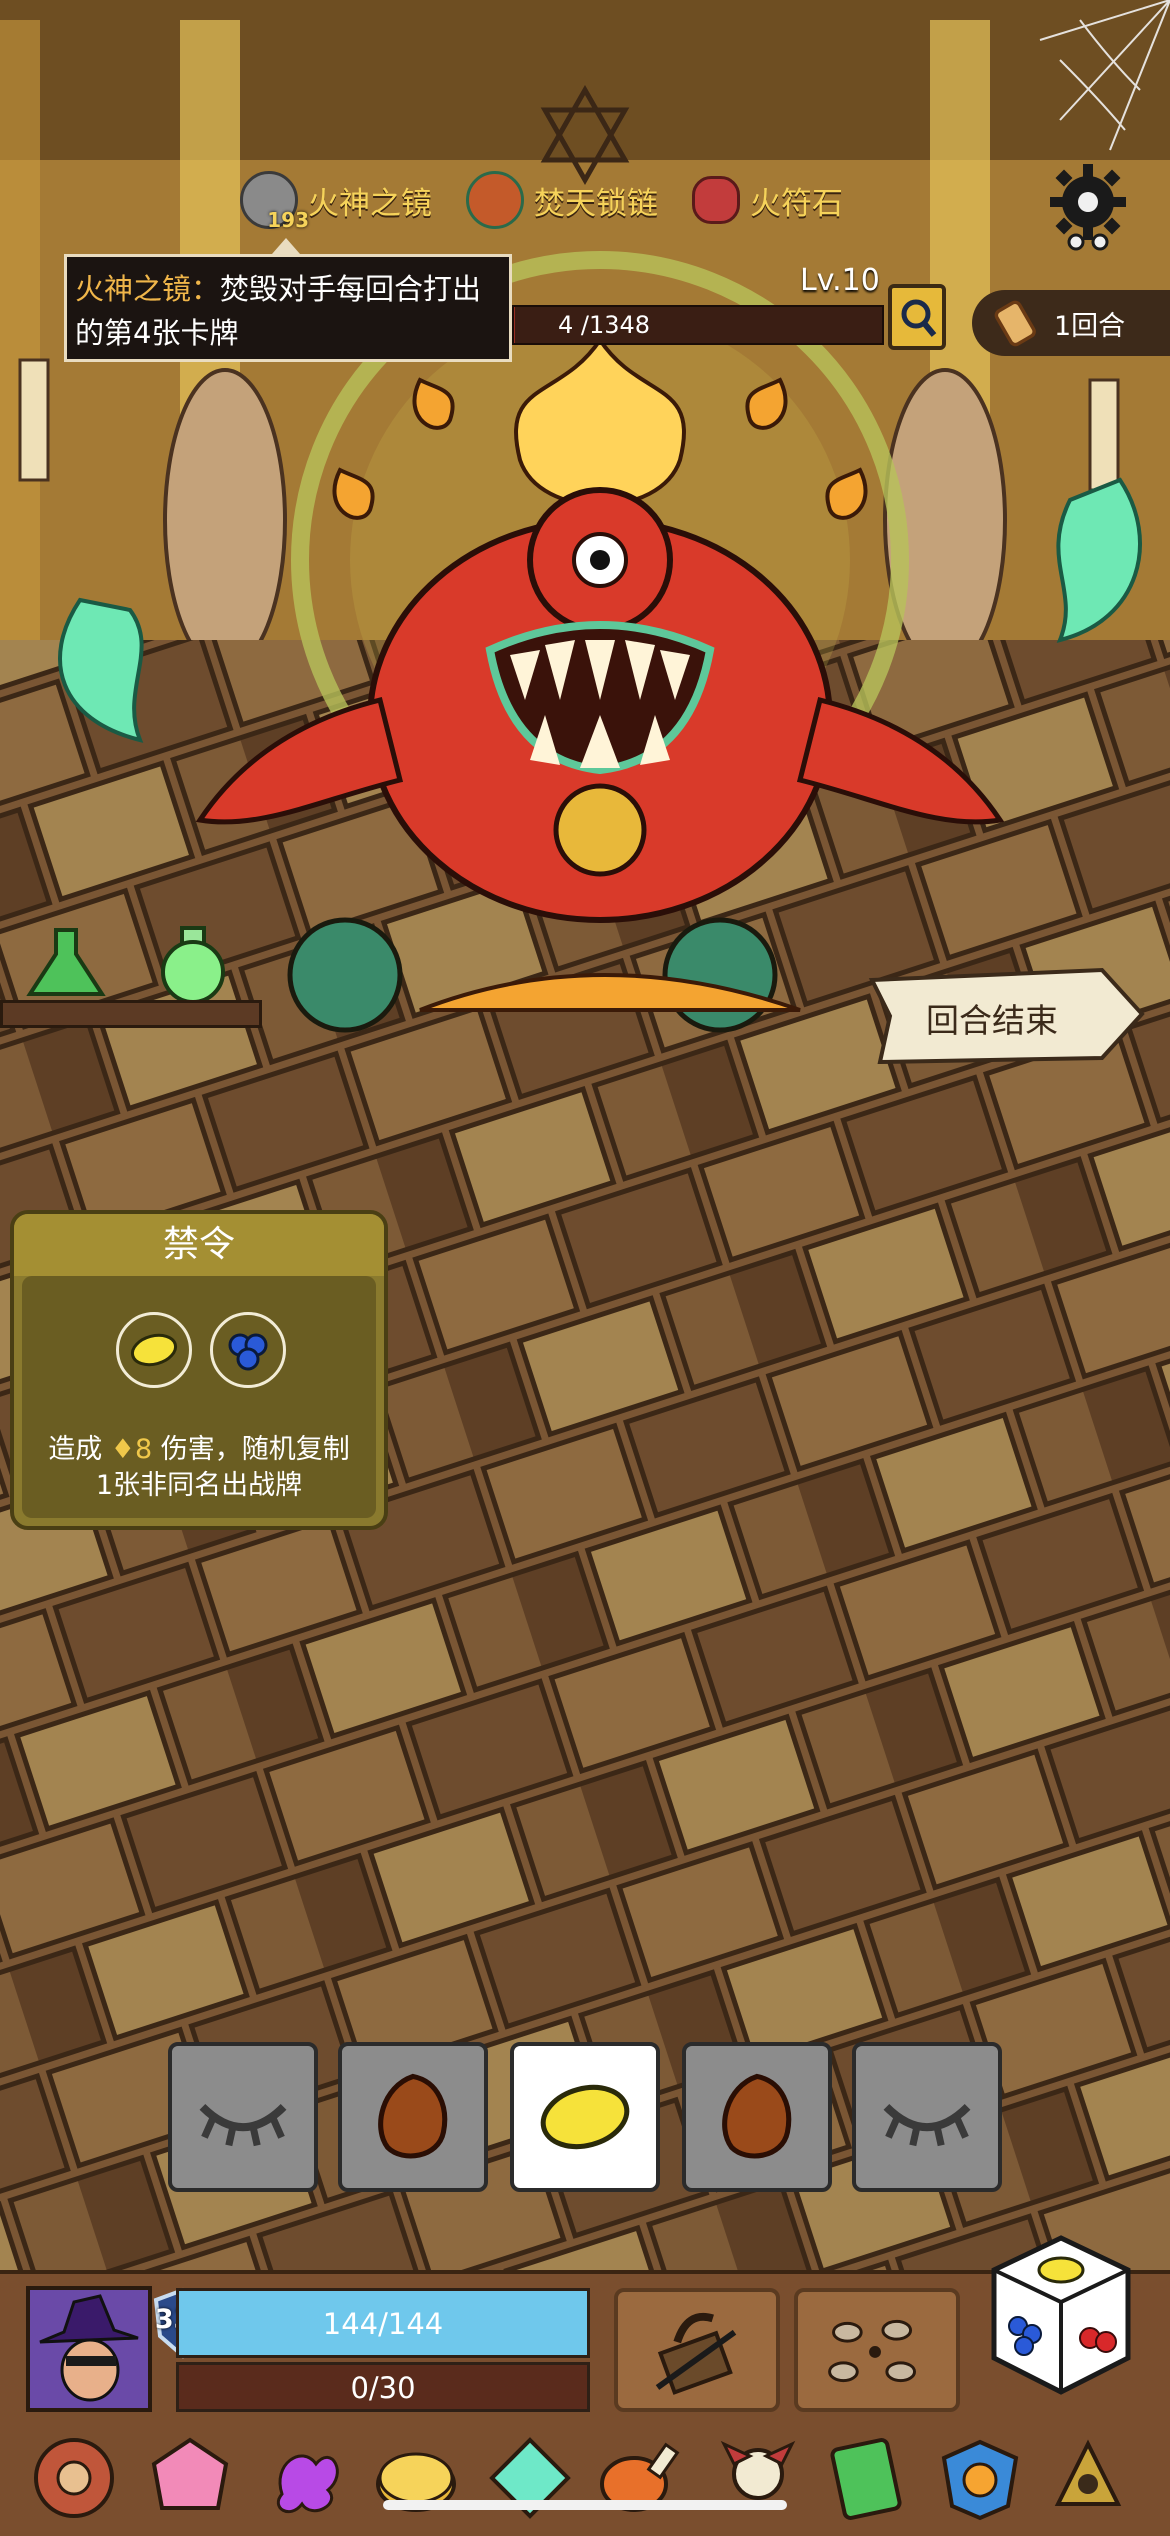 The width and height of the screenshot is (1170, 2536). What do you see at coordinates (131, 1014) in the screenshot?
I see `potion-shelf` at bounding box center [131, 1014].